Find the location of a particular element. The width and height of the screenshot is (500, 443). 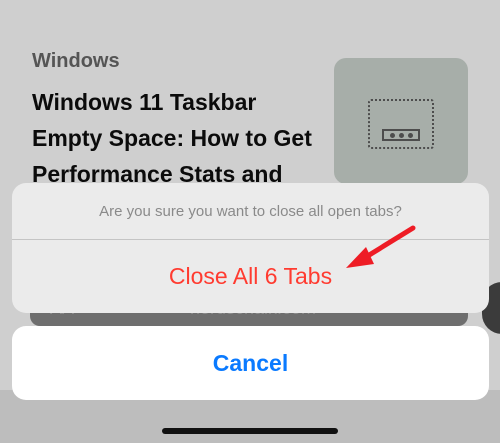

article-category: Windows is located at coordinates (76, 61).